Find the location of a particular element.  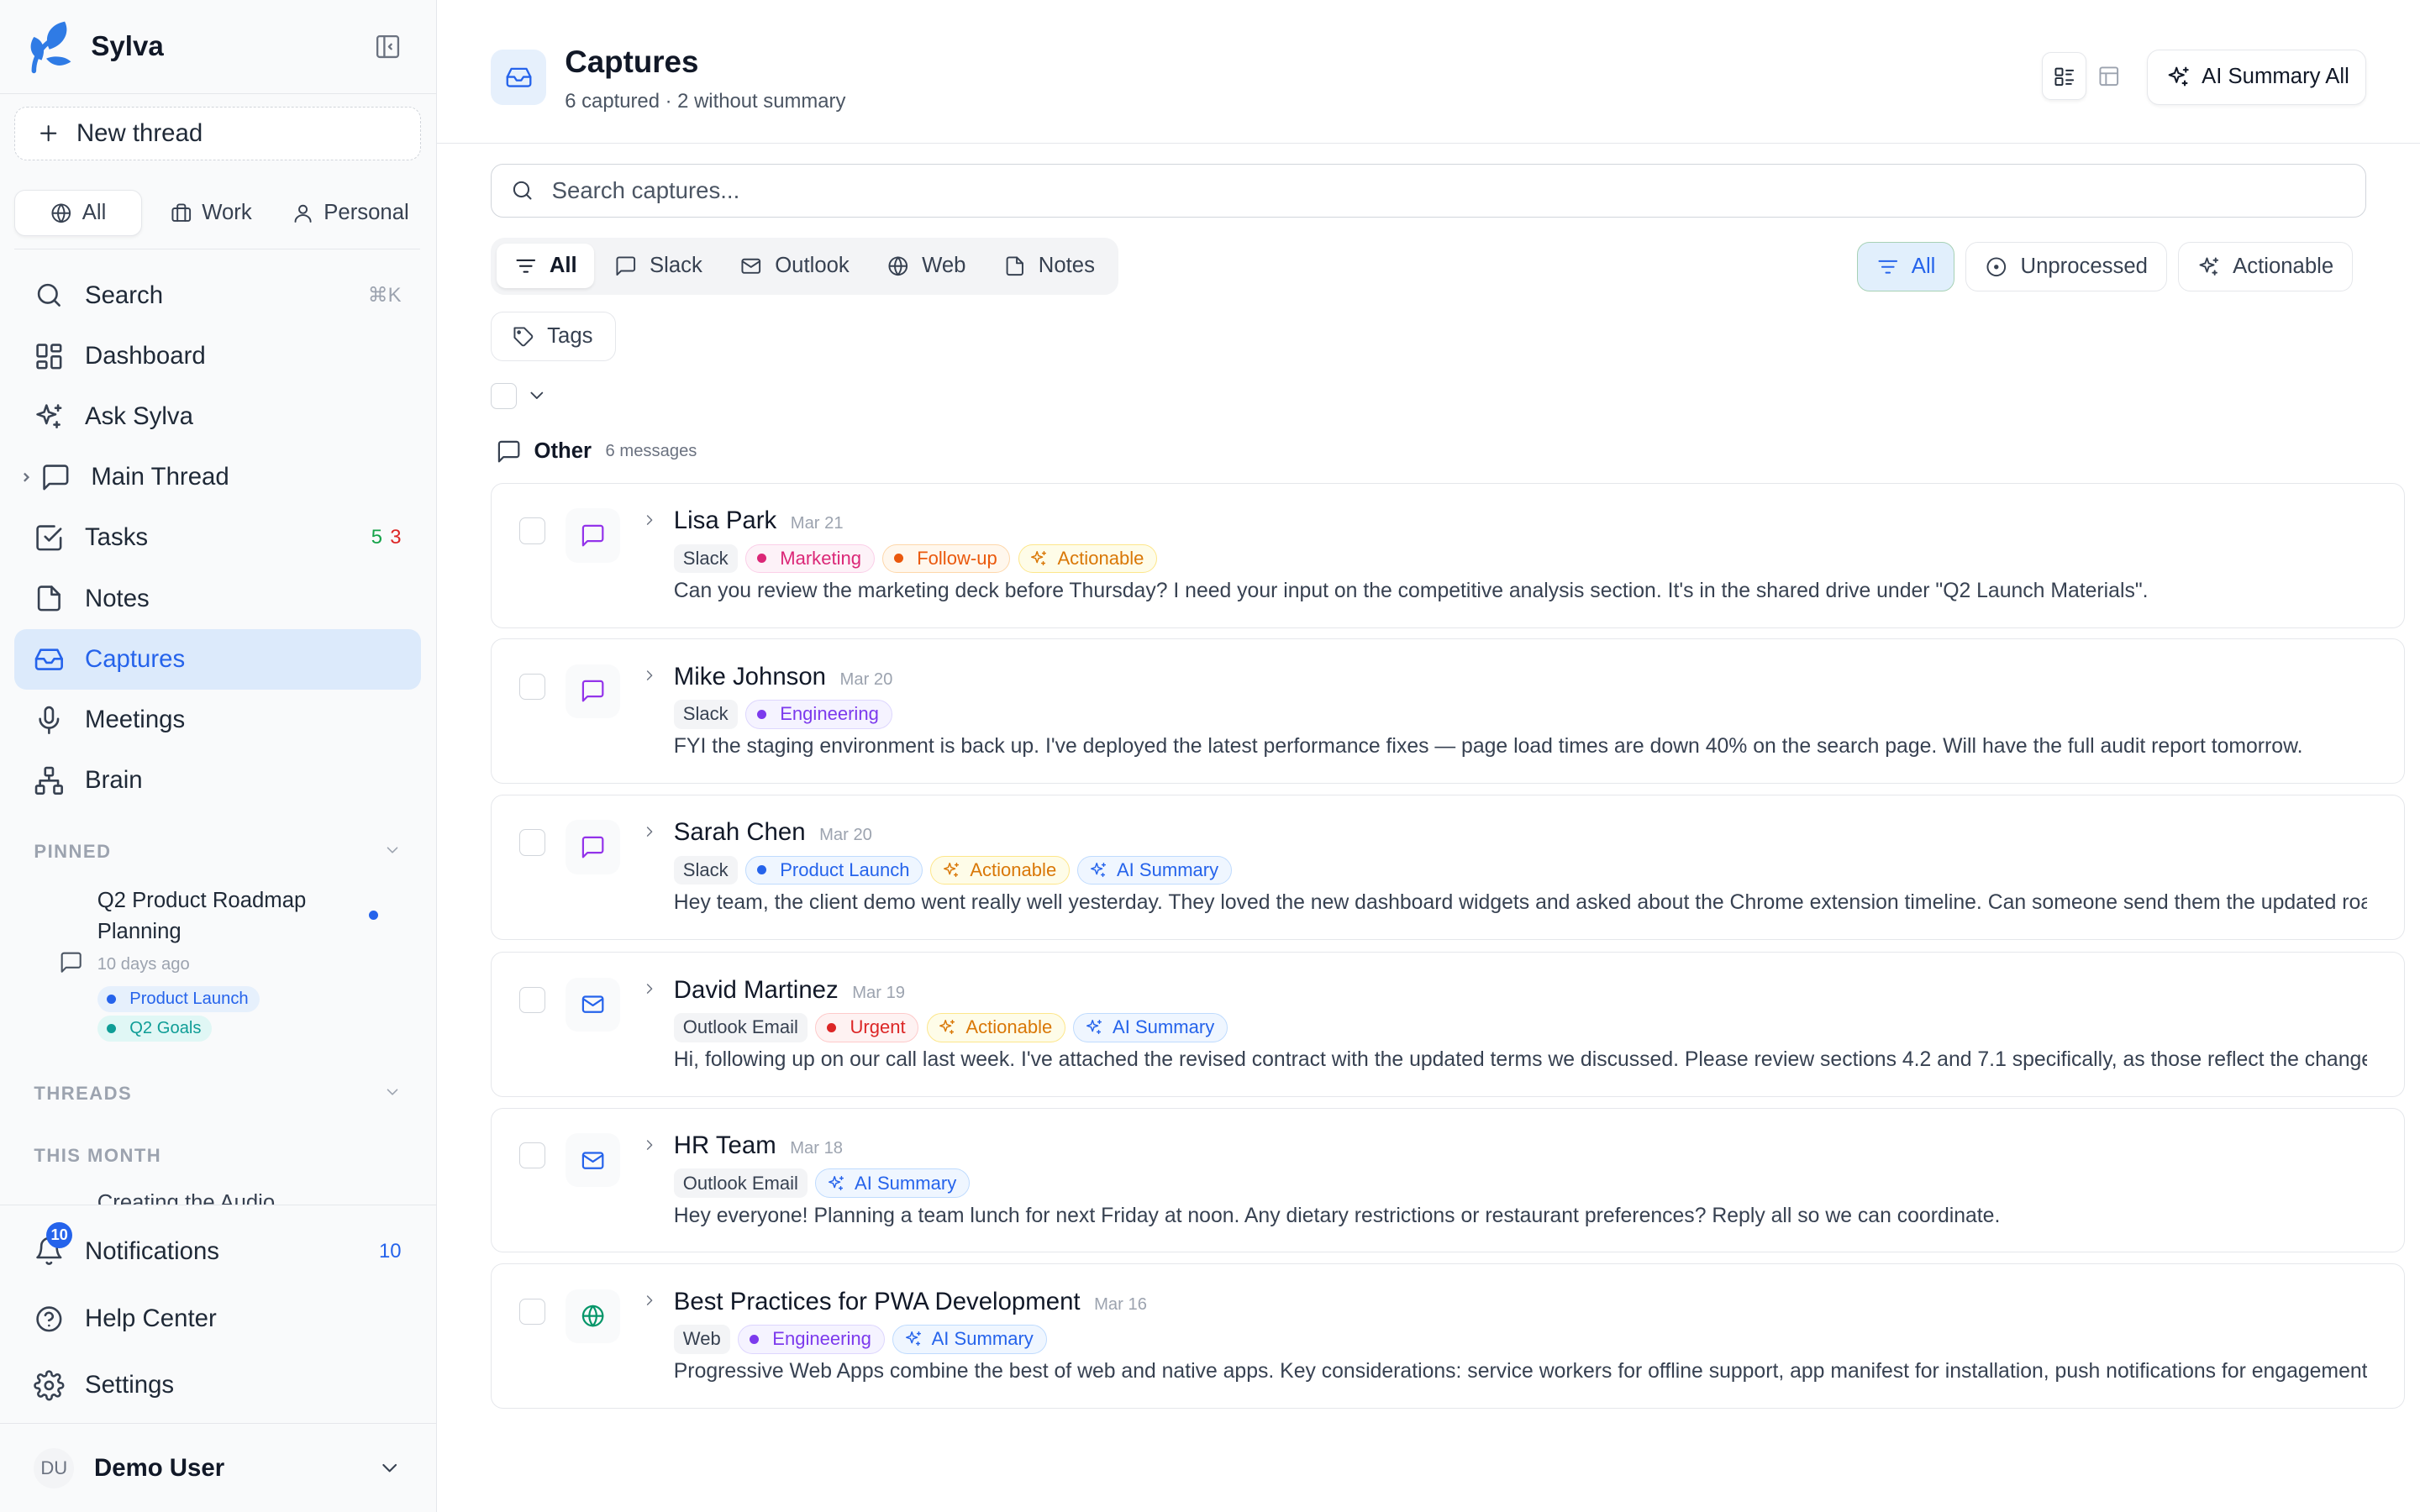

tag-product-launch: Product Launch is located at coordinates (833, 870).